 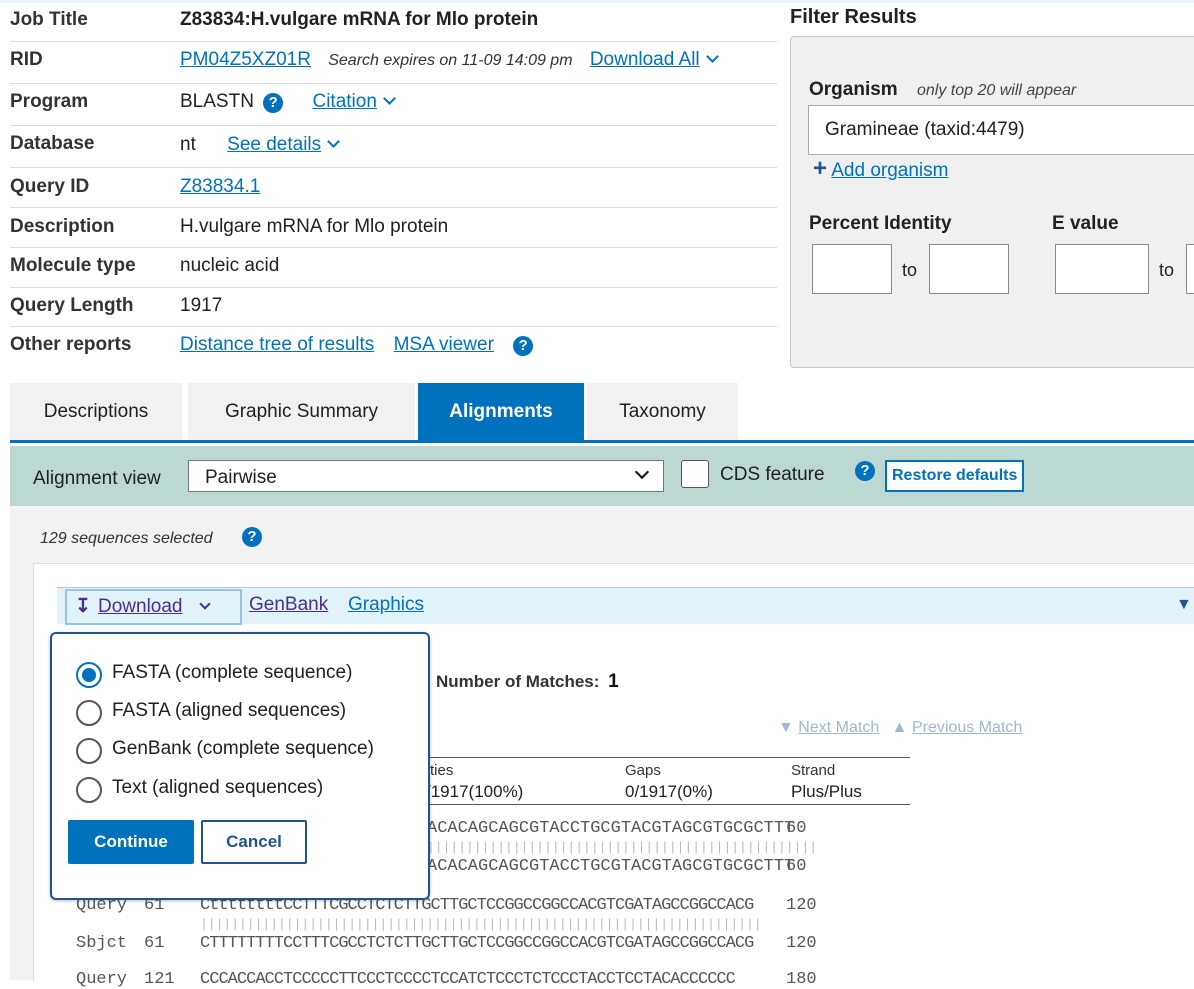 I want to click on program-value-group: BLASTN ? Citation, so click(x=288, y=102).